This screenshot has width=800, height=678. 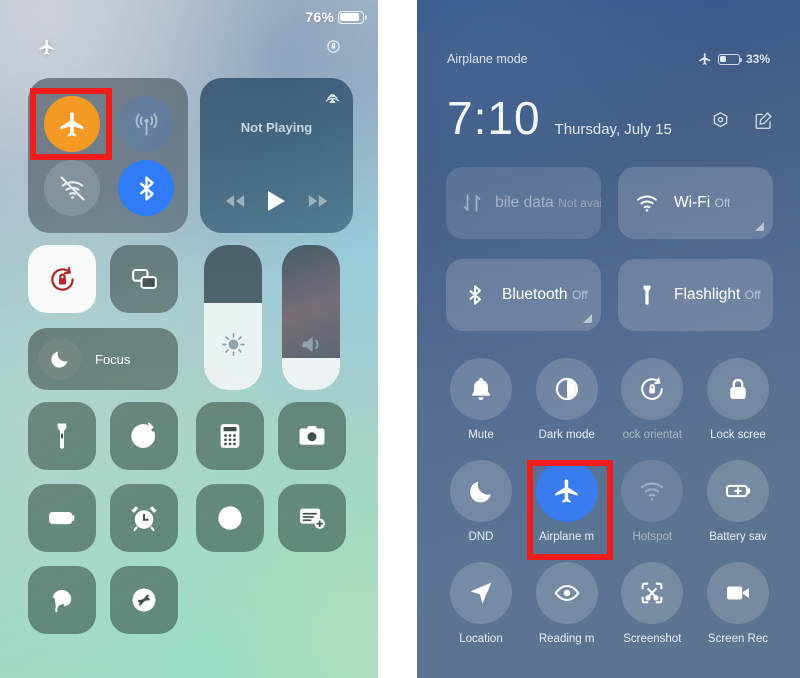 I want to click on toggle-screen-recorder: Screen Rec, so click(x=738, y=603).